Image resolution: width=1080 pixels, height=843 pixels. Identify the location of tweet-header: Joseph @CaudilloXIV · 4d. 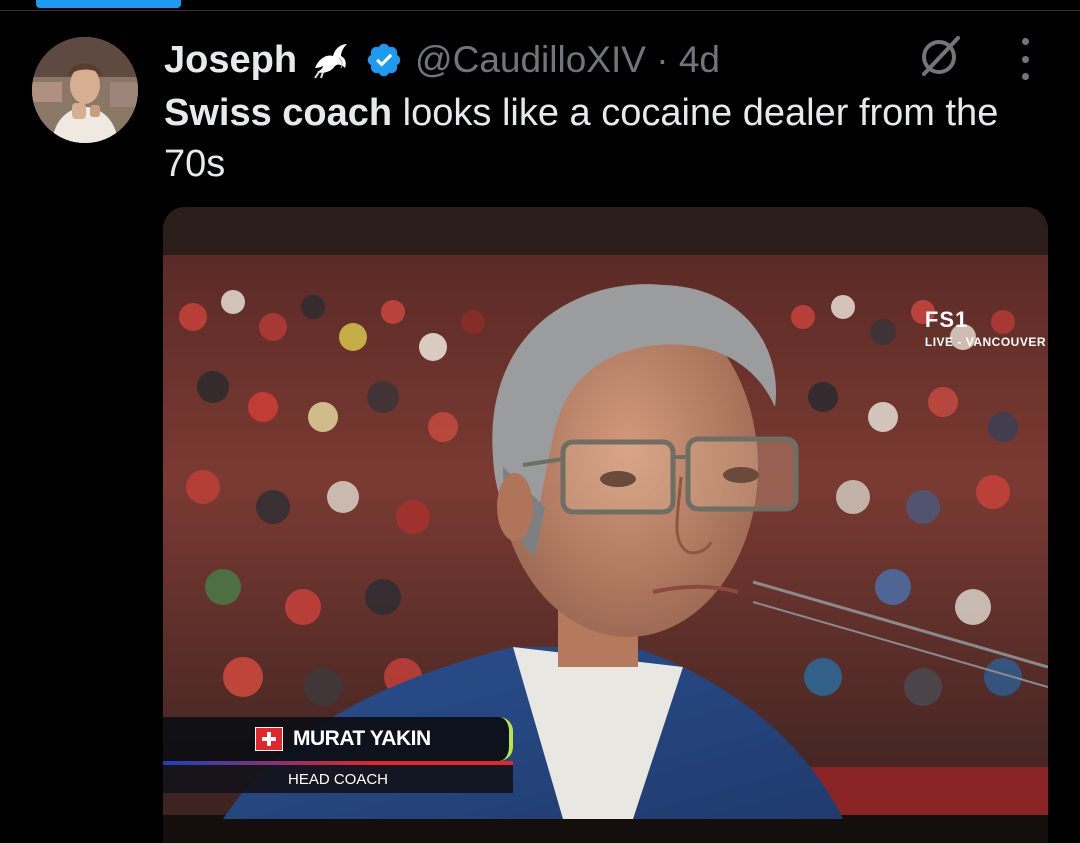
(442, 60).